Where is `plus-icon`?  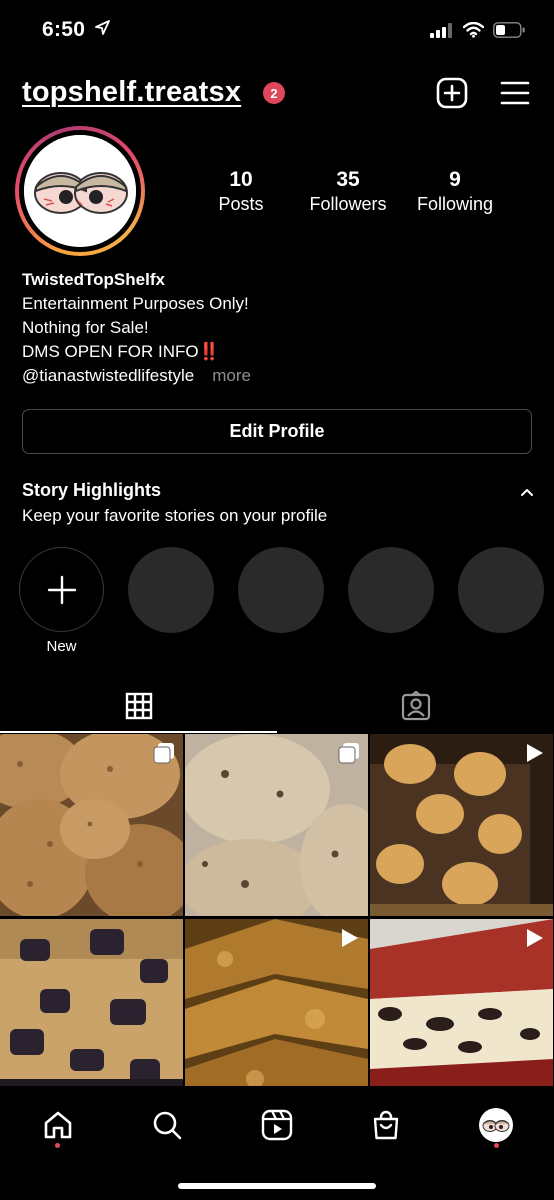
plus-icon is located at coordinates (61, 589).